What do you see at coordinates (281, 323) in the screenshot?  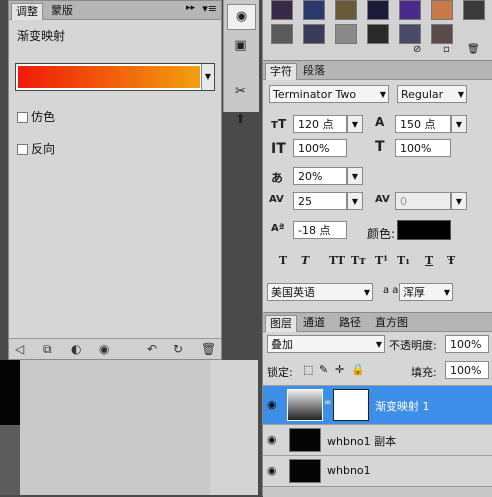 I see `tab-layers: 图层` at bounding box center [281, 323].